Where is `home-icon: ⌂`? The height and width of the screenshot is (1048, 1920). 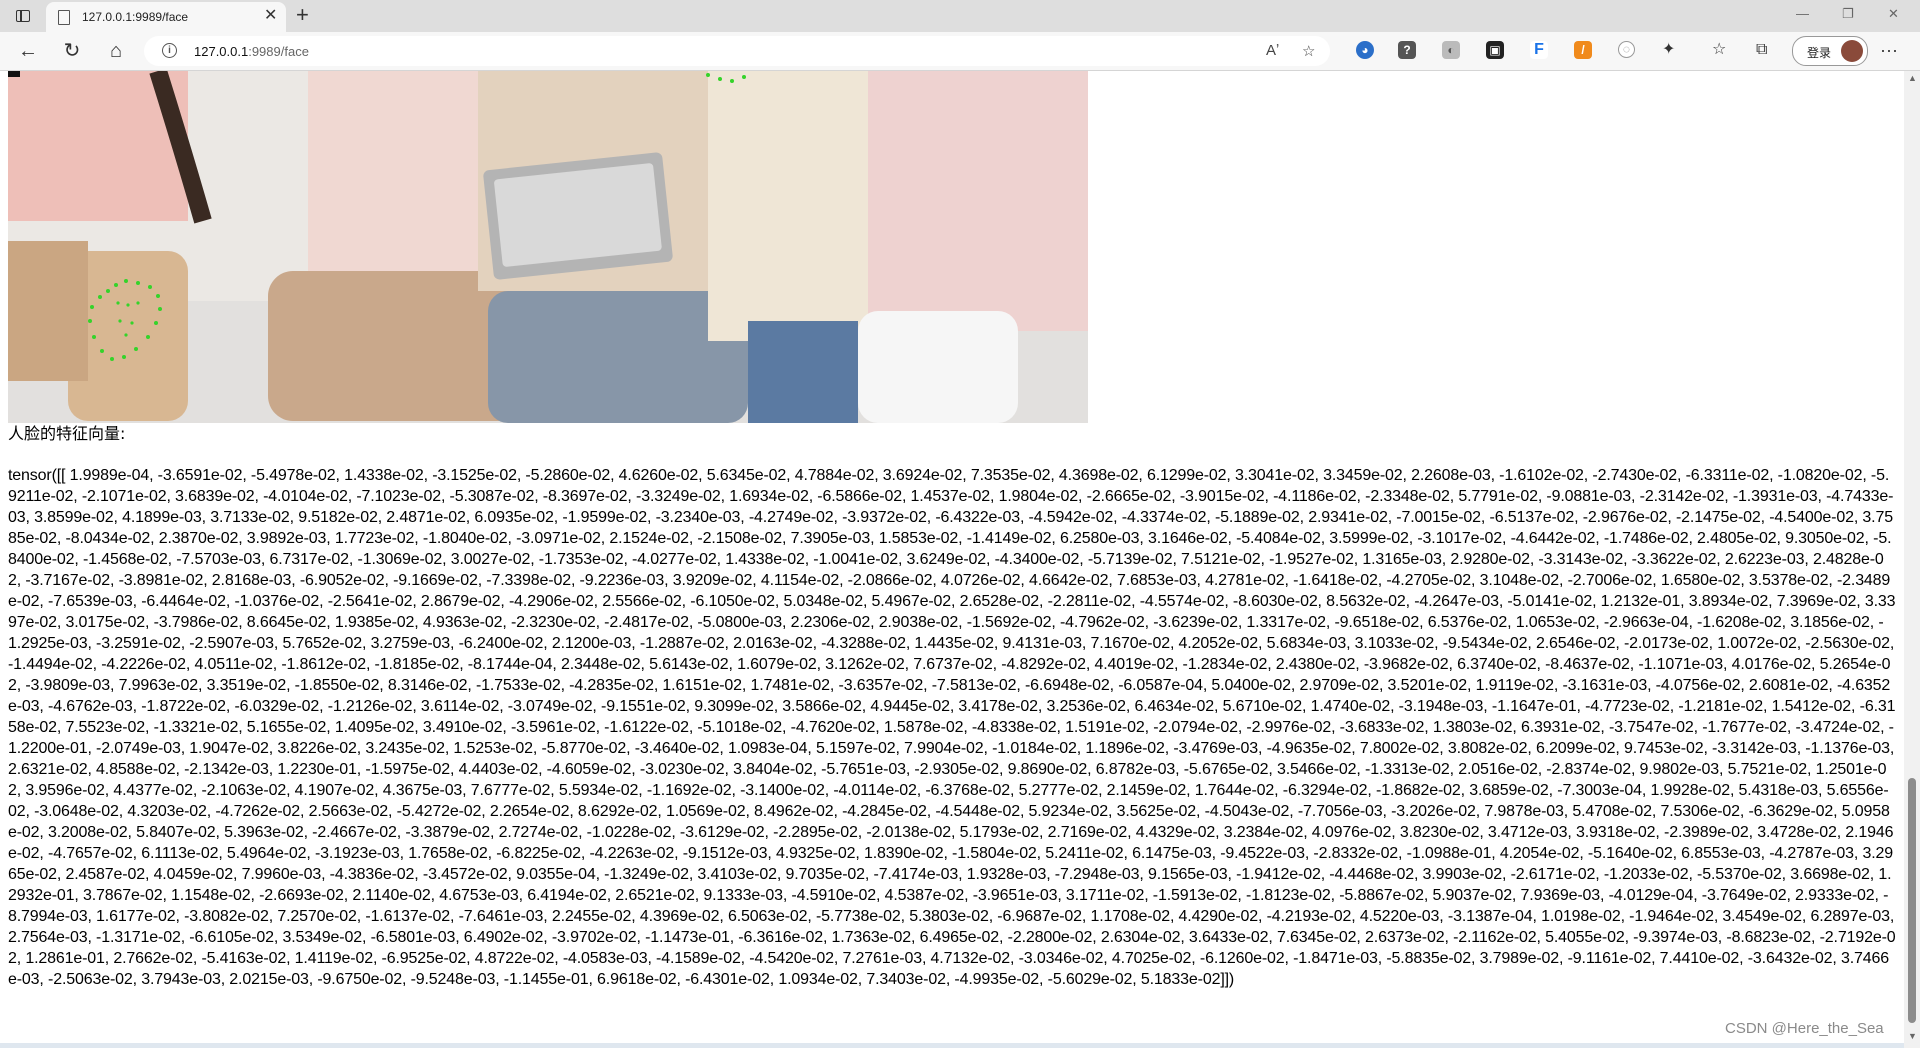 home-icon: ⌂ is located at coordinates (116, 51).